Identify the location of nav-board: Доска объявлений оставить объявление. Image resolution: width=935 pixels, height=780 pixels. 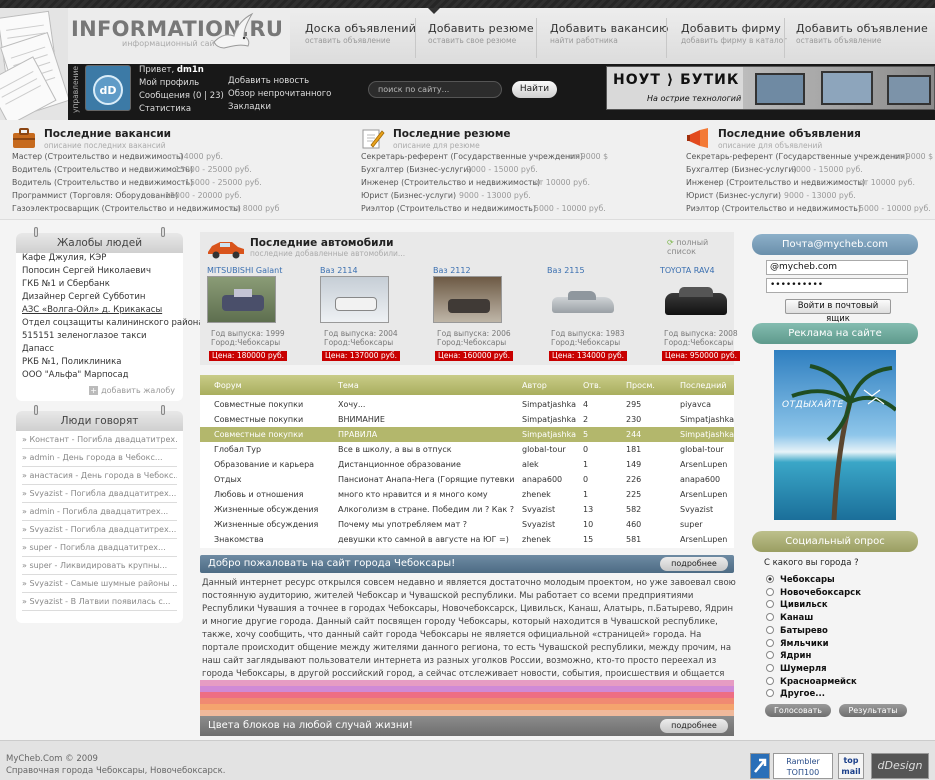
(365, 37).